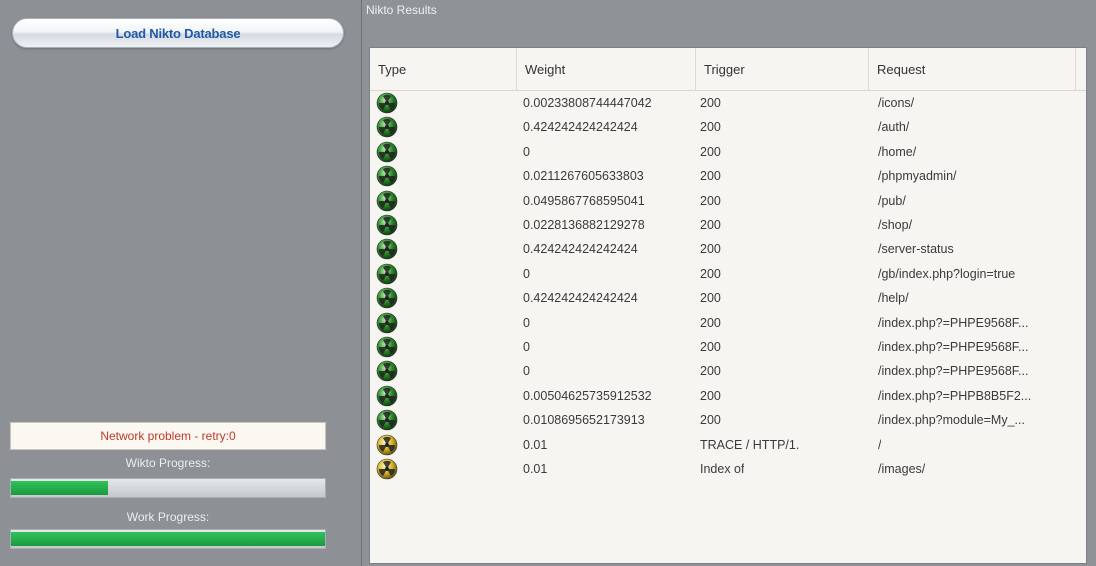  What do you see at coordinates (728, 298) in the screenshot?
I see `table-row: 0.424242424242424 200/help/` at bounding box center [728, 298].